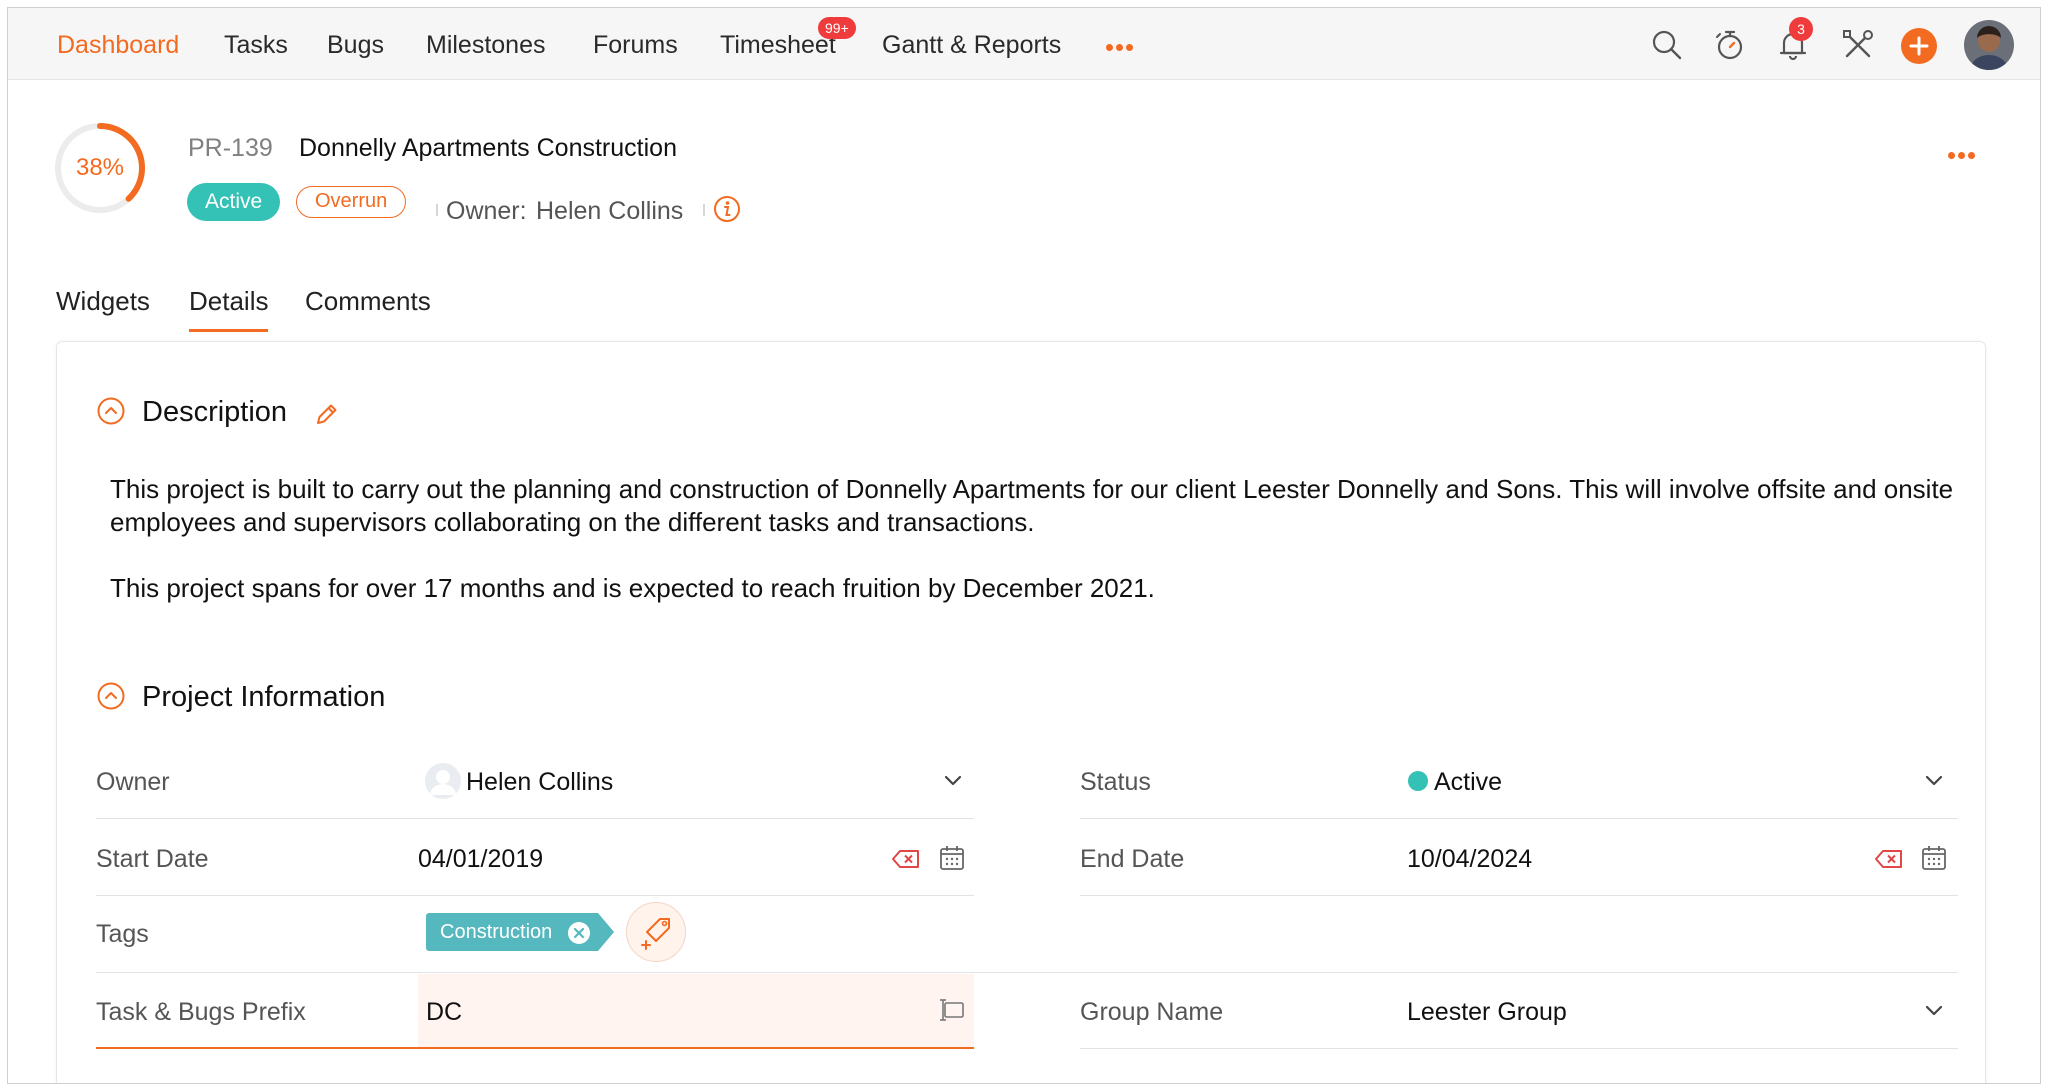  Describe the element at coordinates (952, 1010) in the screenshot. I see `text-cursor-icon` at that location.